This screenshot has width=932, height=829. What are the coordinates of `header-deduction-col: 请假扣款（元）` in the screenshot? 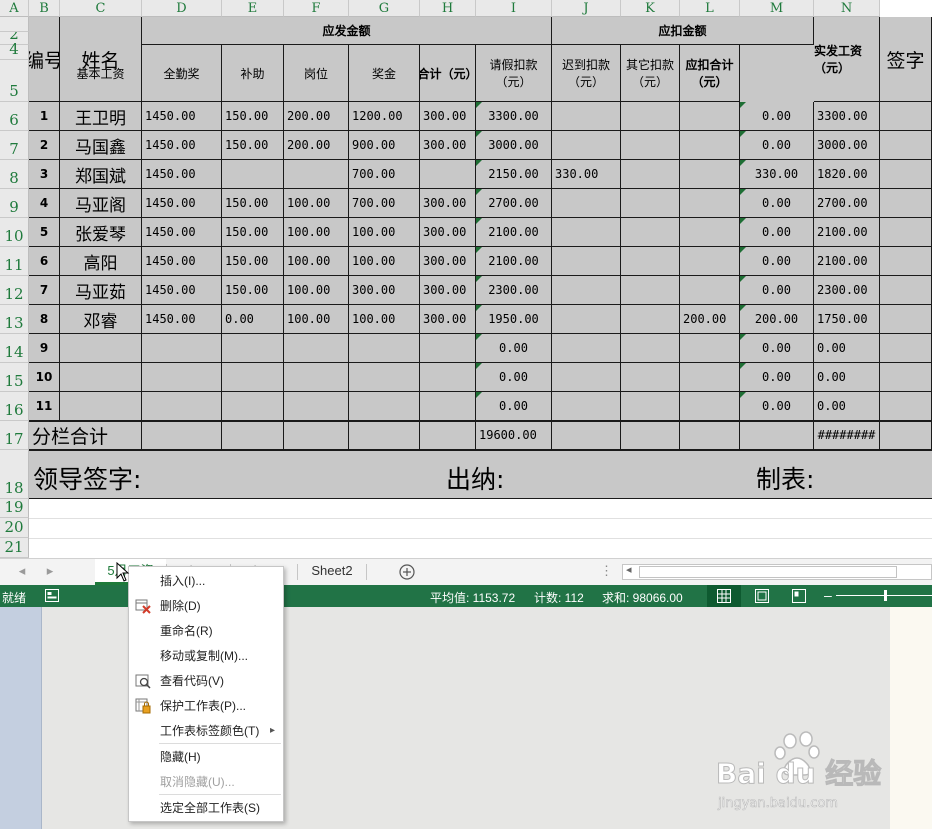 It's located at (514, 73).